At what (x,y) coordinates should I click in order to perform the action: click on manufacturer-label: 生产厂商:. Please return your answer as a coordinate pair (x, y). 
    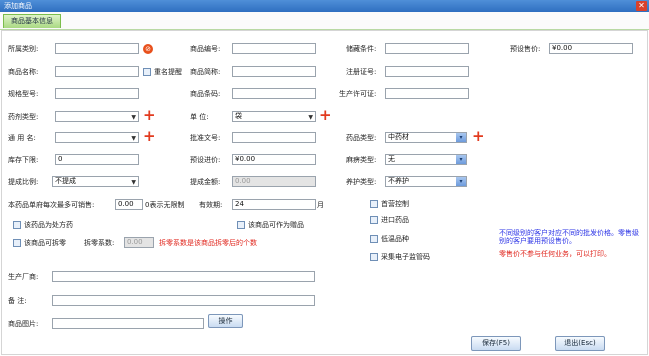
    Looking at the image, I should click on (23, 277).